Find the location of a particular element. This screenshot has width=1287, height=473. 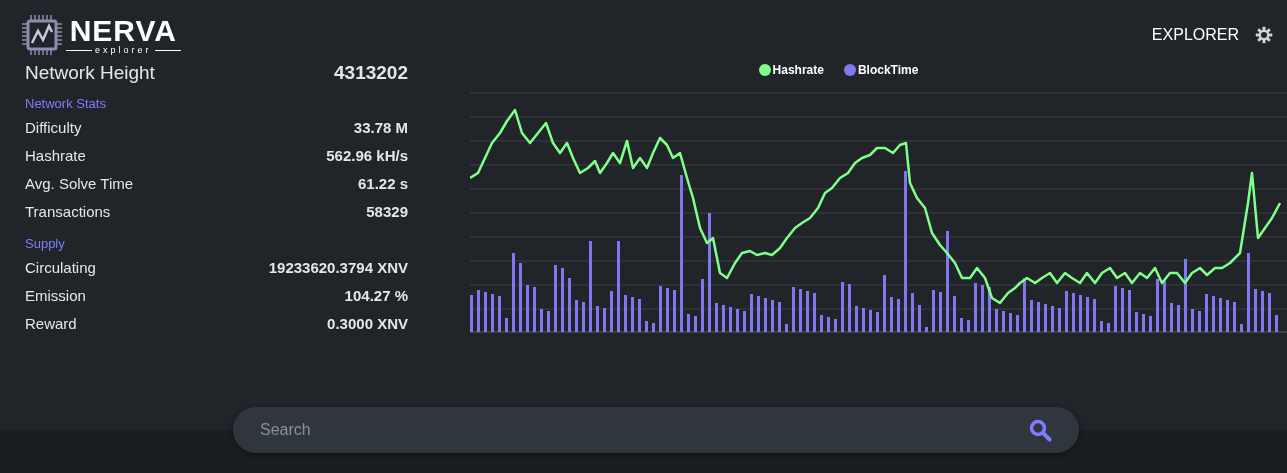

stat-label: Difficulty is located at coordinates (53, 127).